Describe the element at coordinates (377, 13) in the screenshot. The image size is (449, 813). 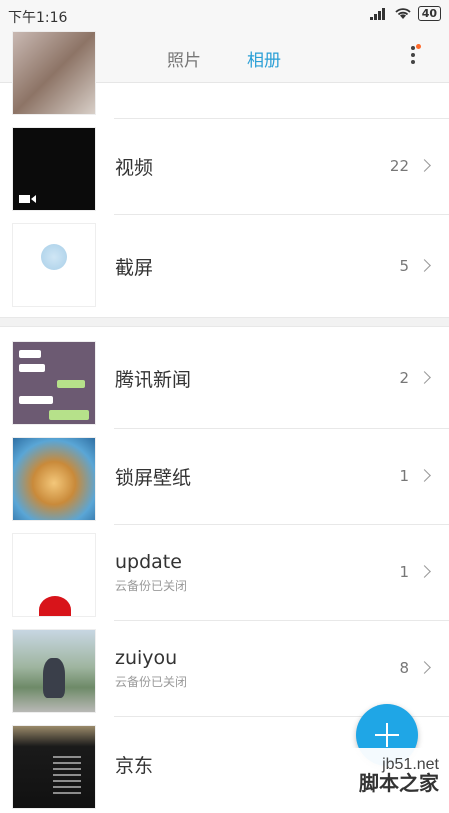
I see `signal-icon` at that location.